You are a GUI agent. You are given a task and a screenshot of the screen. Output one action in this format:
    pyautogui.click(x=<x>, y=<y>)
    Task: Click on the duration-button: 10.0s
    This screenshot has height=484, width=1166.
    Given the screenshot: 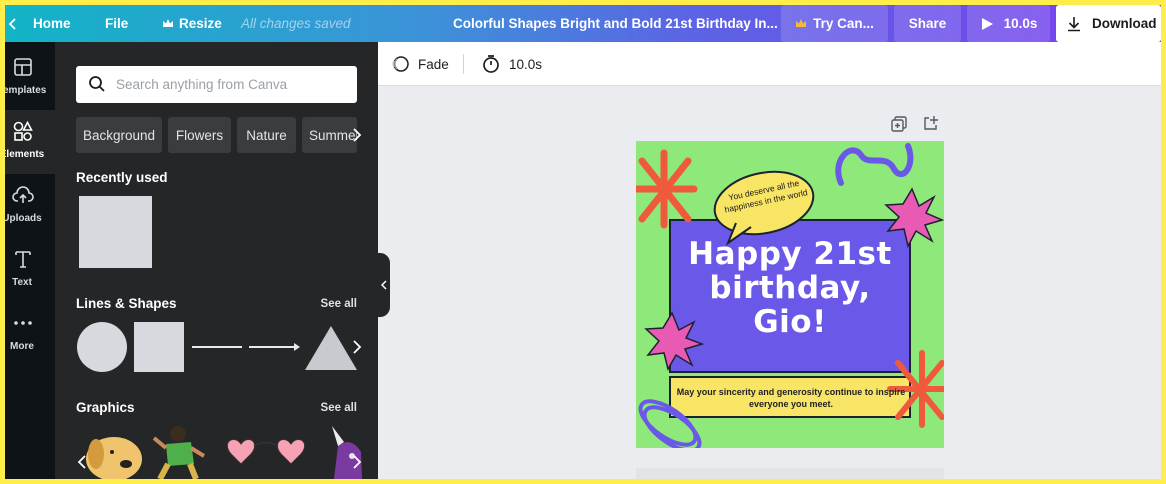 What is the action you would take?
    pyautogui.click(x=511, y=64)
    